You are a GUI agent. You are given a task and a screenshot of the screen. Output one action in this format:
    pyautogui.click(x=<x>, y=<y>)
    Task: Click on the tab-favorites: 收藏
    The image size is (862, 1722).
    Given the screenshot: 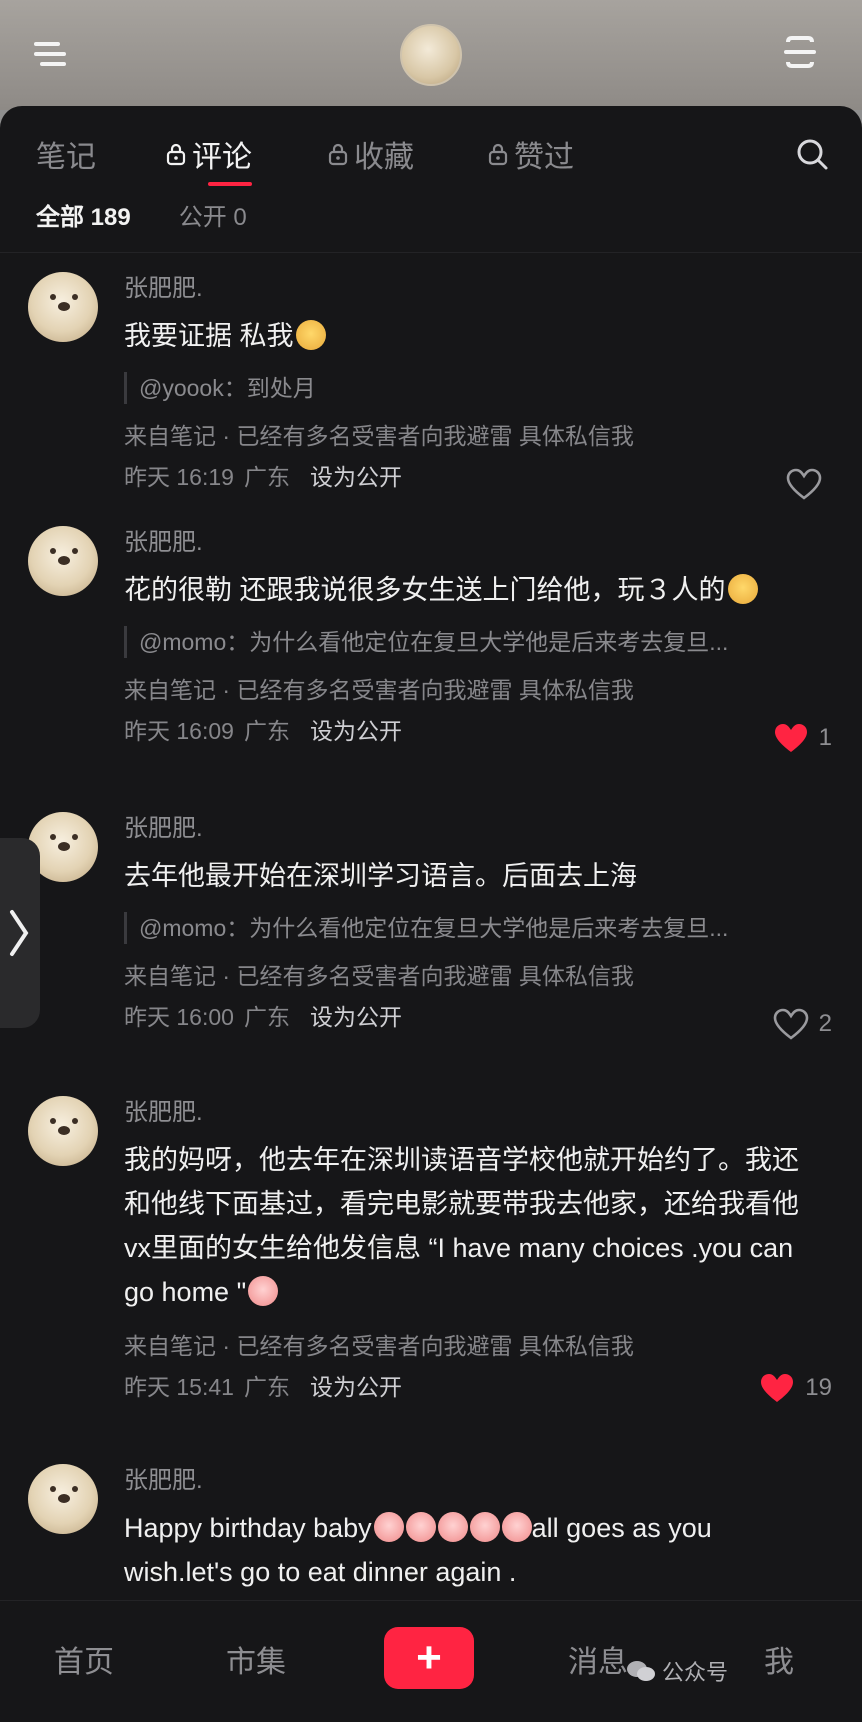 What is the action you would take?
    pyautogui.click(x=371, y=154)
    